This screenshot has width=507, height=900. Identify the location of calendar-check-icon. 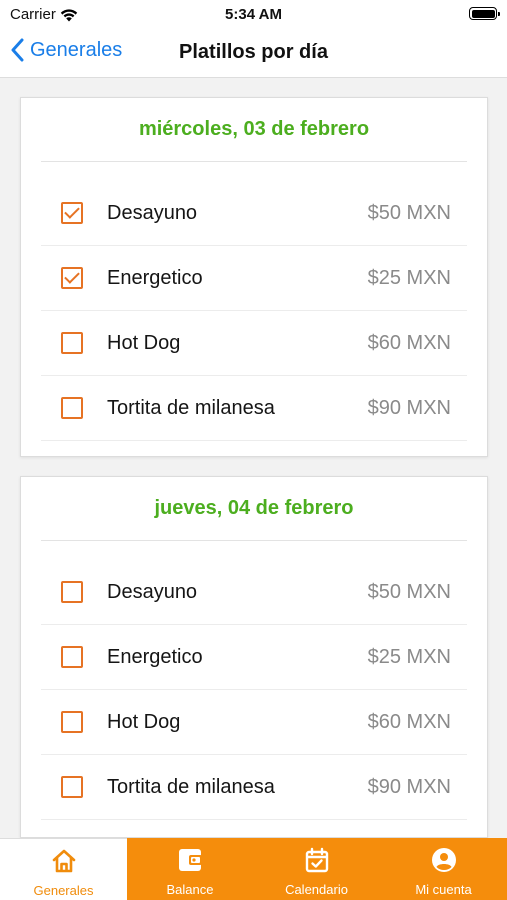
(317, 860).